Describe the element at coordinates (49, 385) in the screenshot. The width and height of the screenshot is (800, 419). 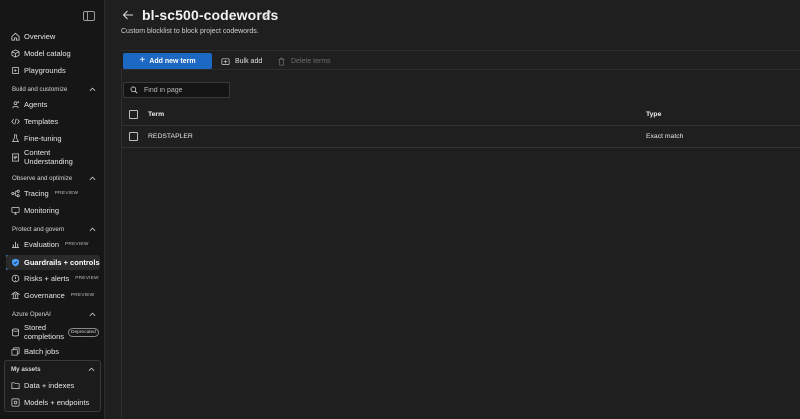
I see `sidebar-item-label: Data + indexes` at that location.